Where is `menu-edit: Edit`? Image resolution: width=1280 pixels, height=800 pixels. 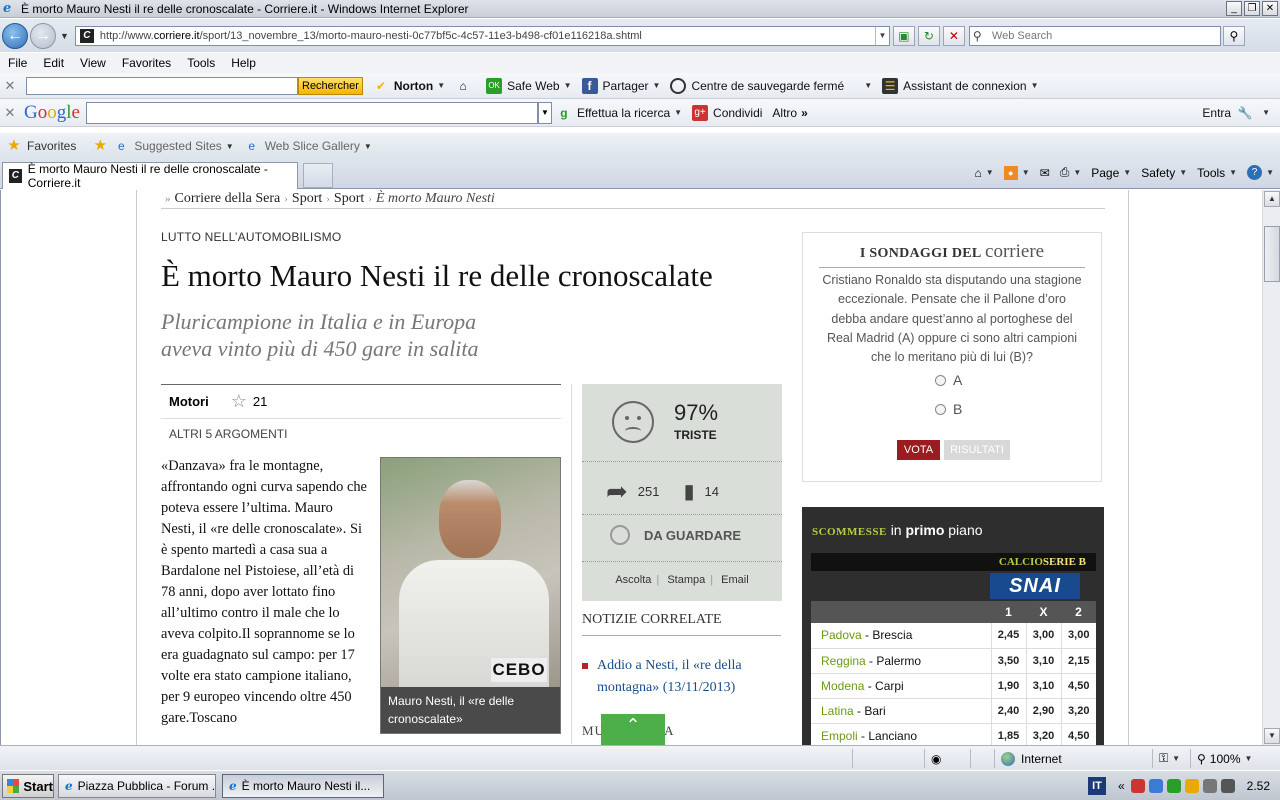
menu-edit: Edit is located at coordinates (53, 63).